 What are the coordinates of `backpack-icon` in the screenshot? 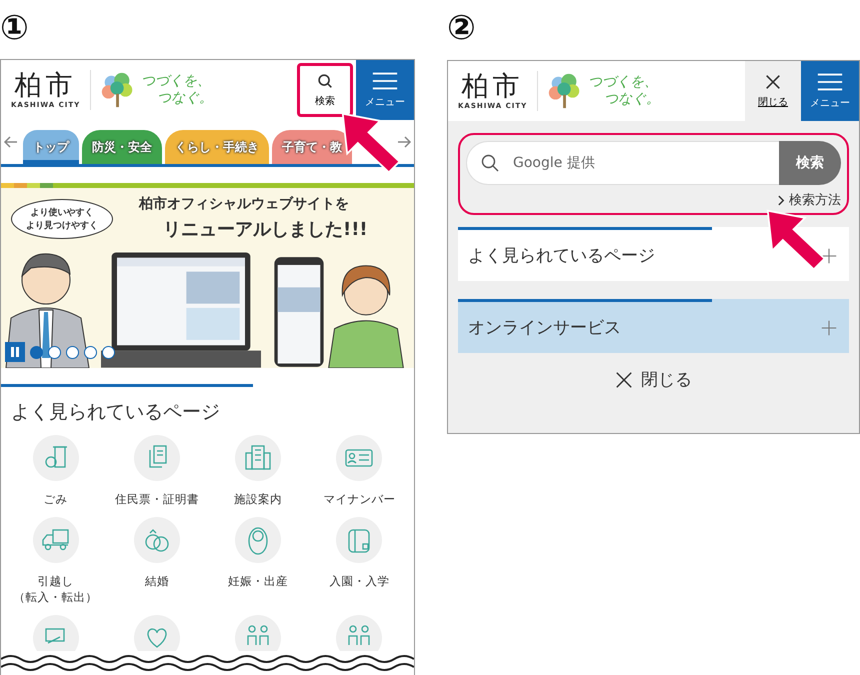 It's located at (359, 540).